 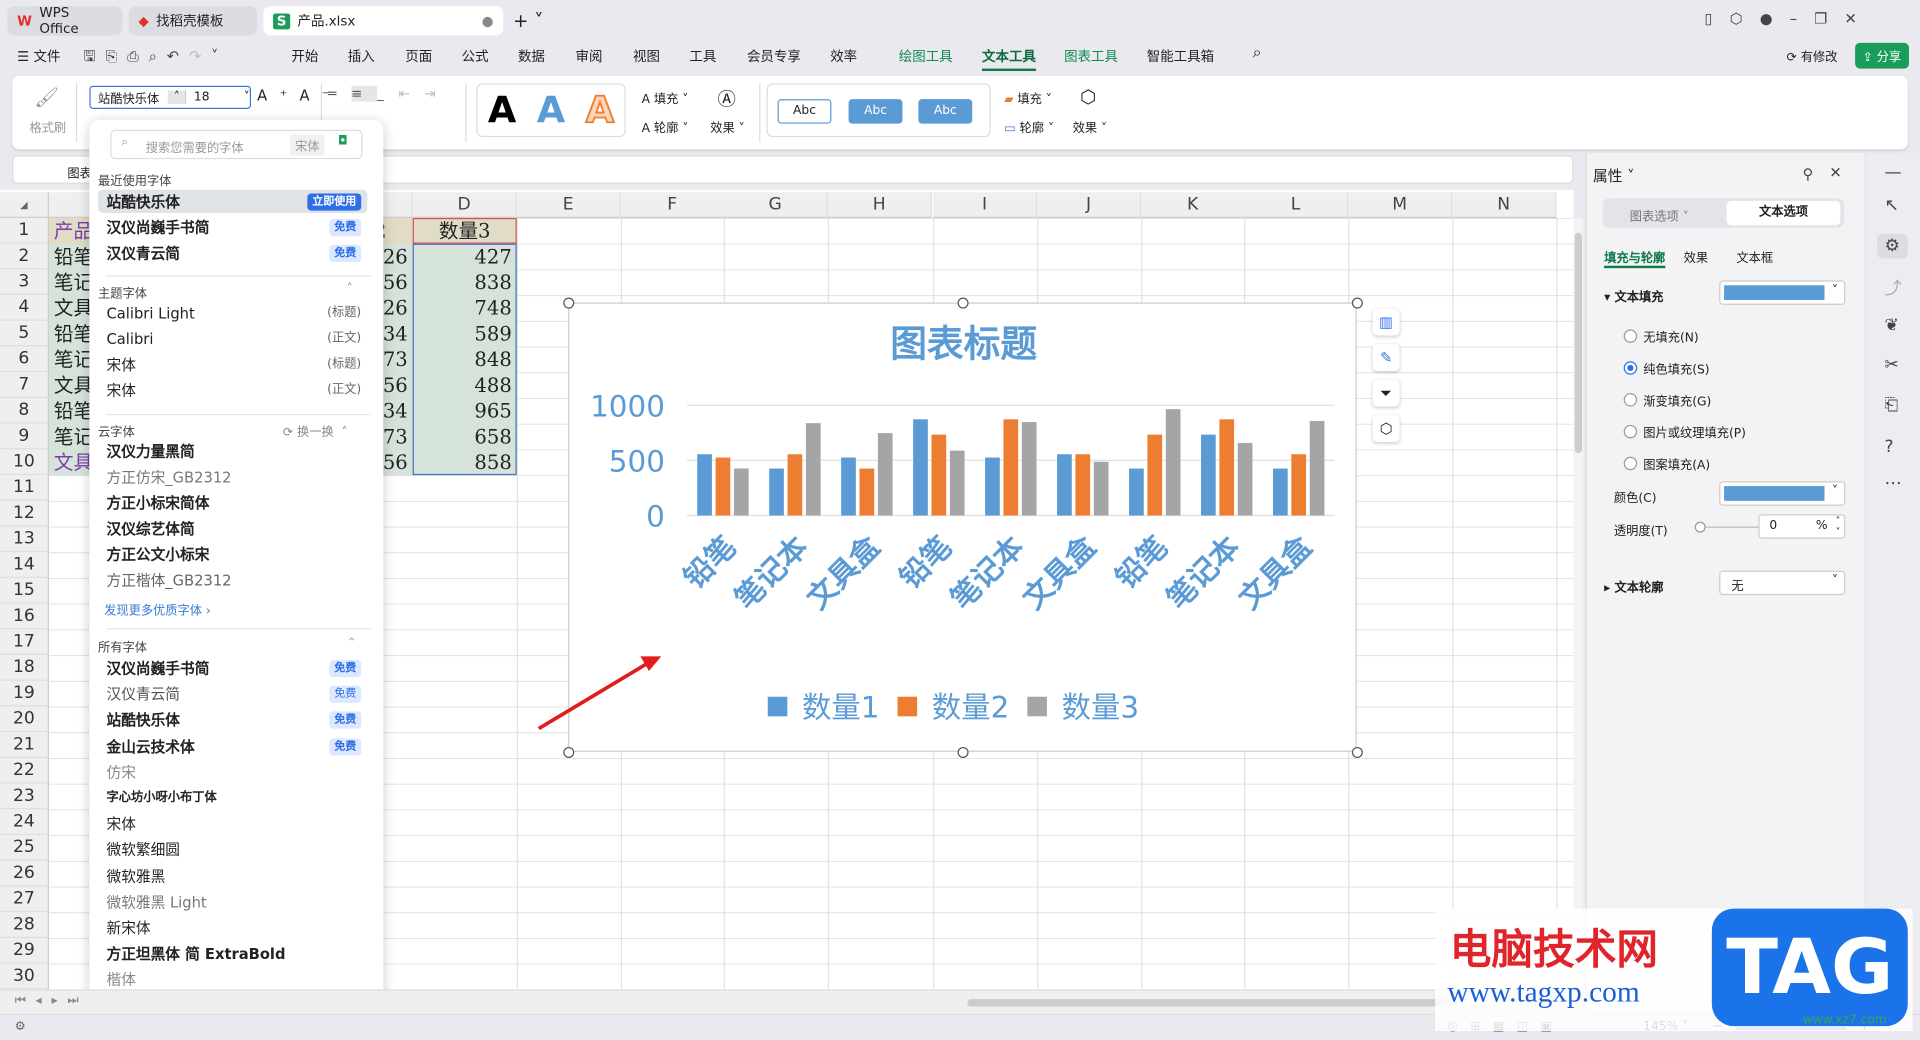 What do you see at coordinates (1809, 967) in the screenshot?
I see `tag-logo: TAG` at bounding box center [1809, 967].